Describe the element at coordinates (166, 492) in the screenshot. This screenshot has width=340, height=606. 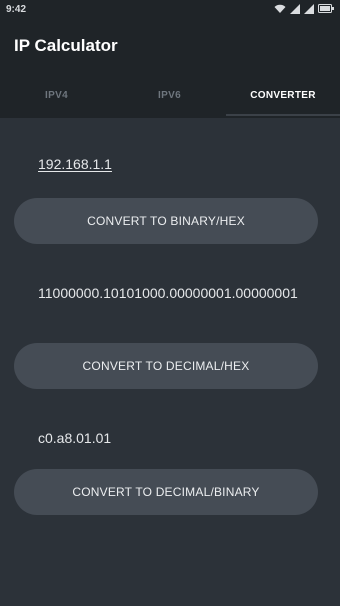
I see `convert-to-decimal-binary-button: CONVERT TO DECIMAL/BINARY` at that location.